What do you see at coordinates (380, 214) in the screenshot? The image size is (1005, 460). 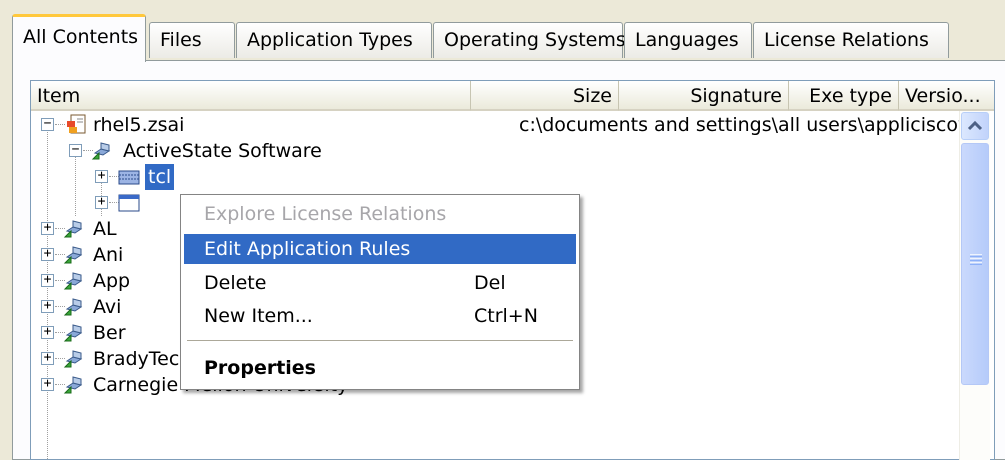 I see `menu-item-explore-license-relations: Explore License Relations` at bounding box center [380, 214].